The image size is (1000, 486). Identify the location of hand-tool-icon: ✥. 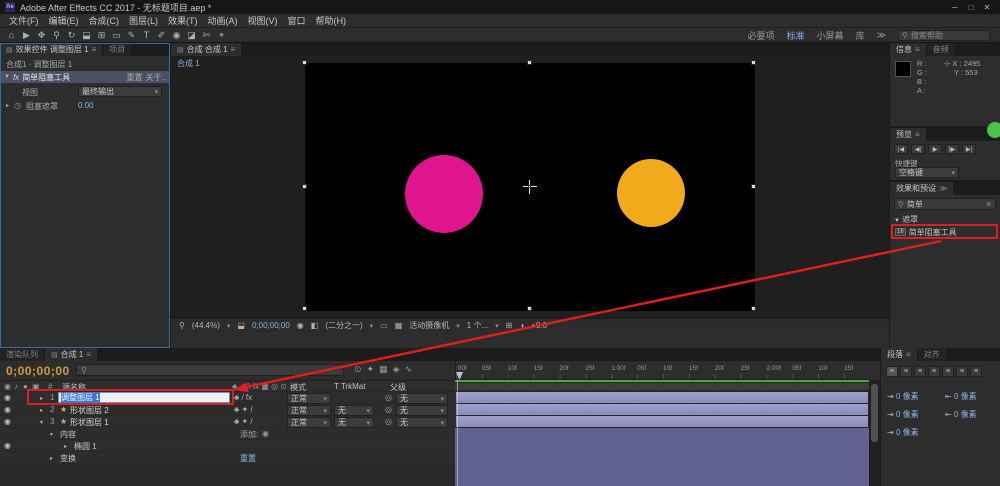
(41, 35).